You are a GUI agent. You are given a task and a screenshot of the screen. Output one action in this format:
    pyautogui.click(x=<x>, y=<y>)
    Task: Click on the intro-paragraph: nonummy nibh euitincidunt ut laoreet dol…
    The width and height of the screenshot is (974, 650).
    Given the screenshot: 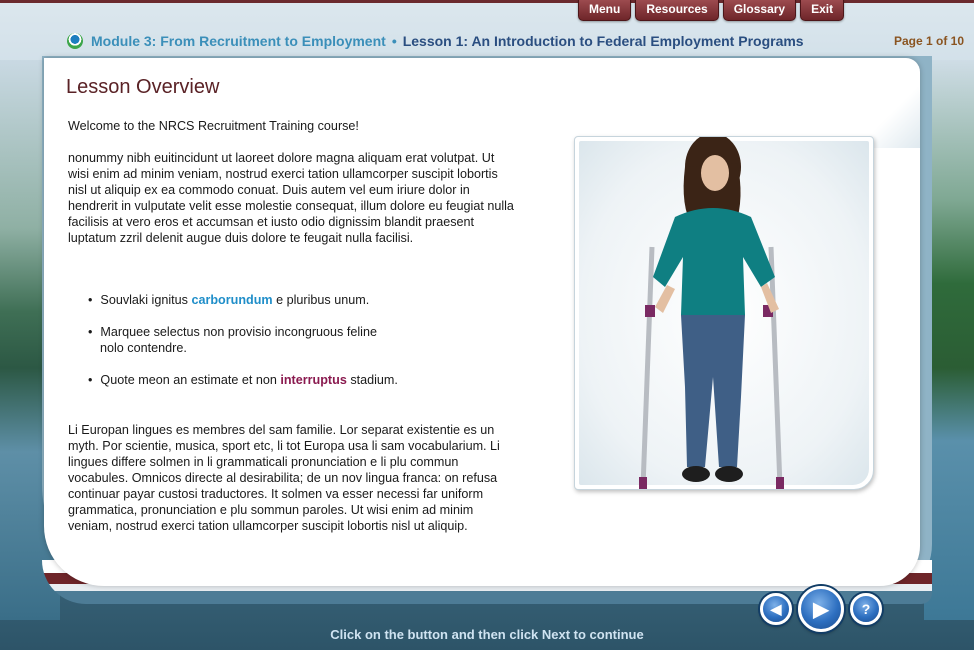 What is the action you would take?
    pyautogui.click(x=291, y=198)
    